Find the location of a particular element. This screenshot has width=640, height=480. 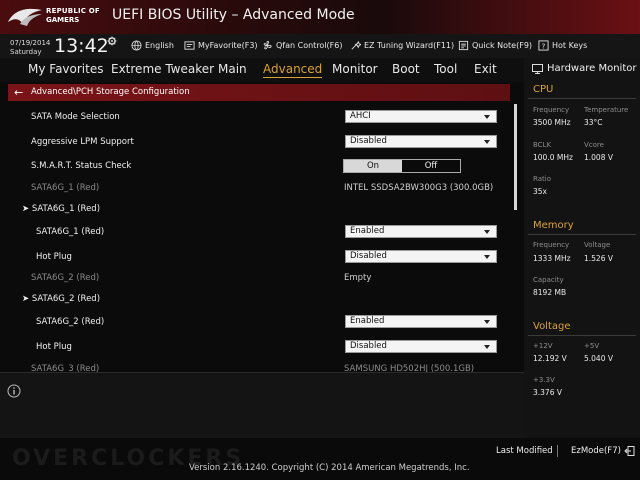

vcore-label: Vcore is located at coordinates (594, 145).